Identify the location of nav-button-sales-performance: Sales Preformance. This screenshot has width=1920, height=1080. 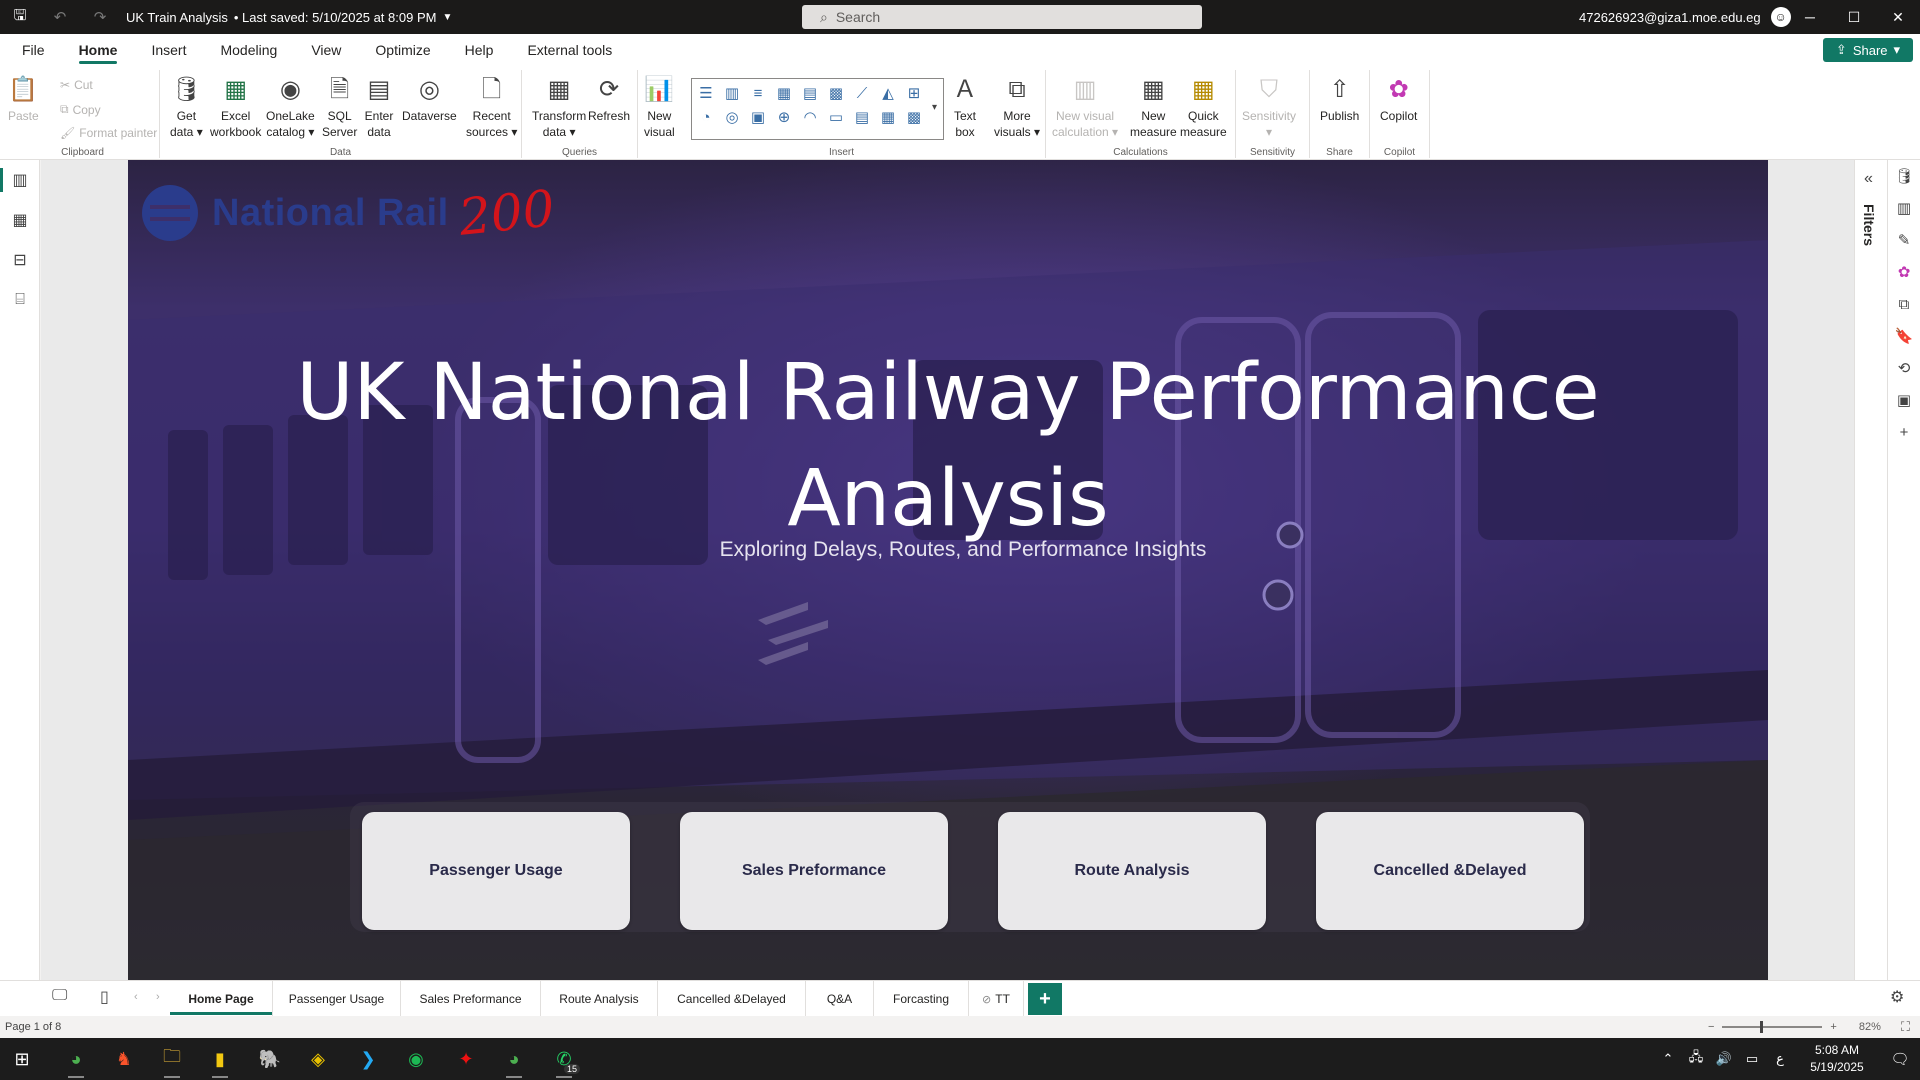
(814, 871).